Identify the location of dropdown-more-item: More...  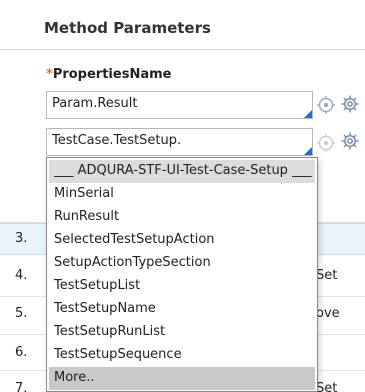
(182, 378).